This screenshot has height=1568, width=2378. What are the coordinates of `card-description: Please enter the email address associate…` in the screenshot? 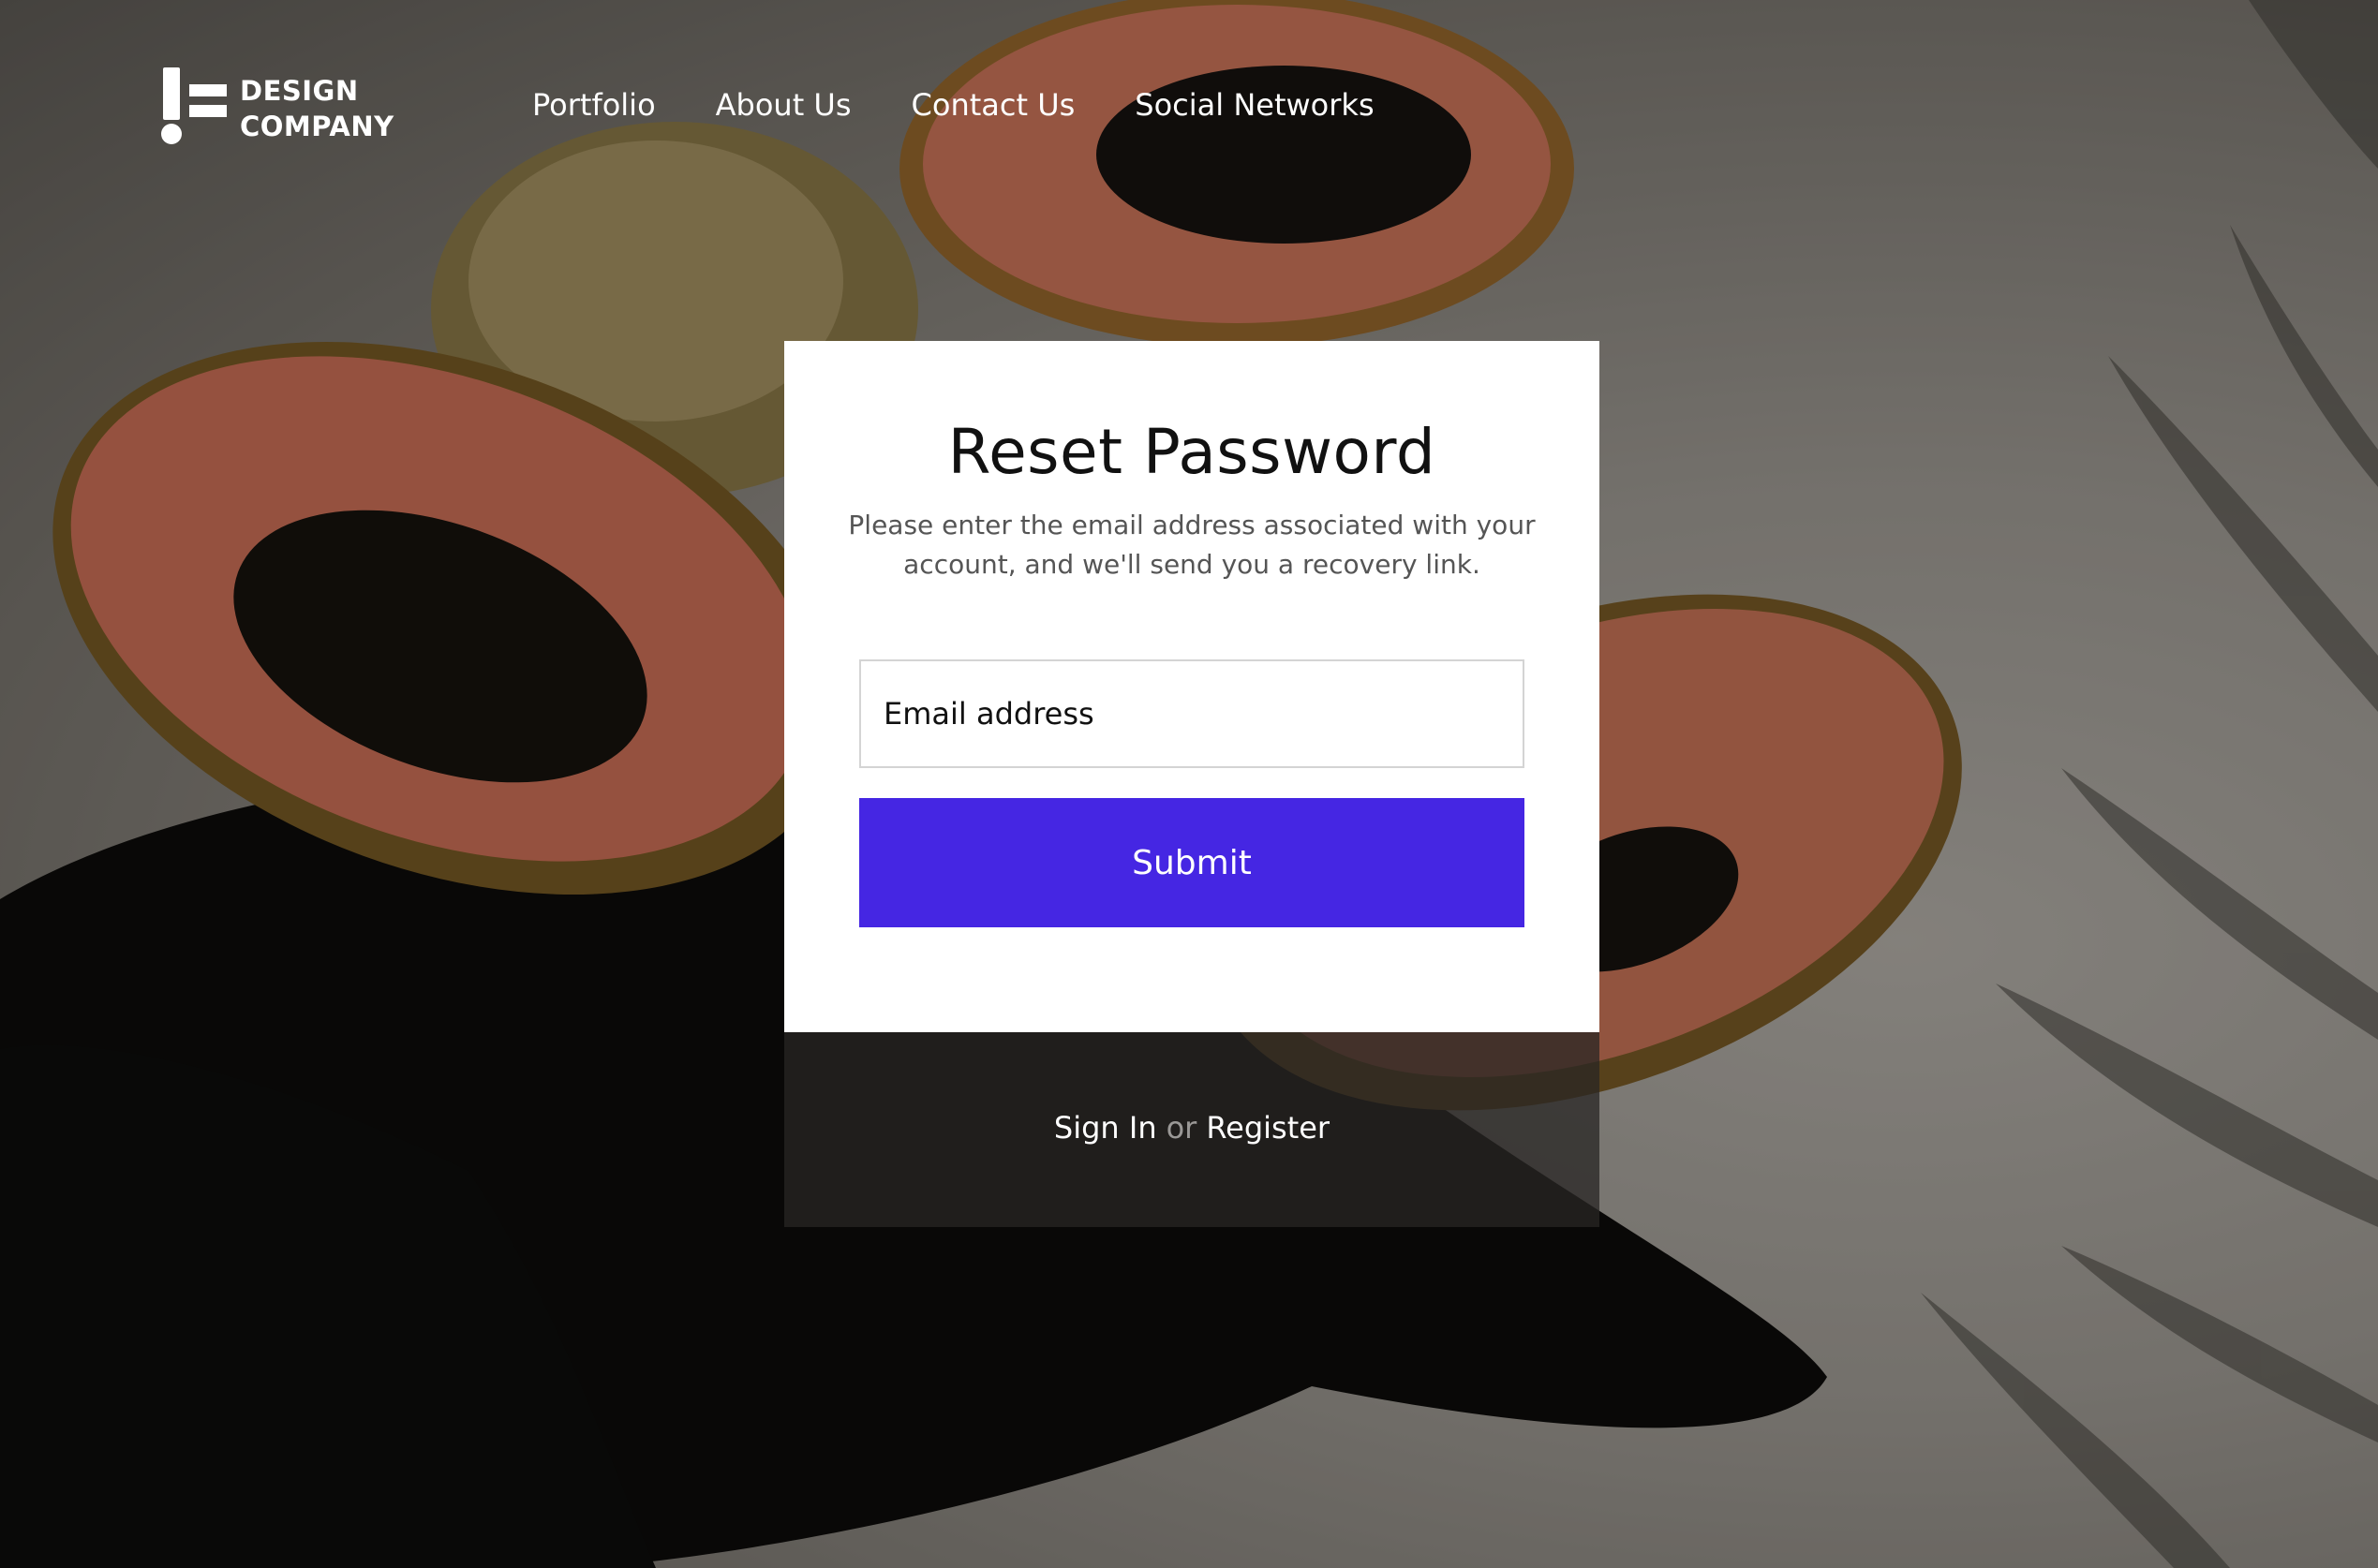 It's located at (1192, 545).